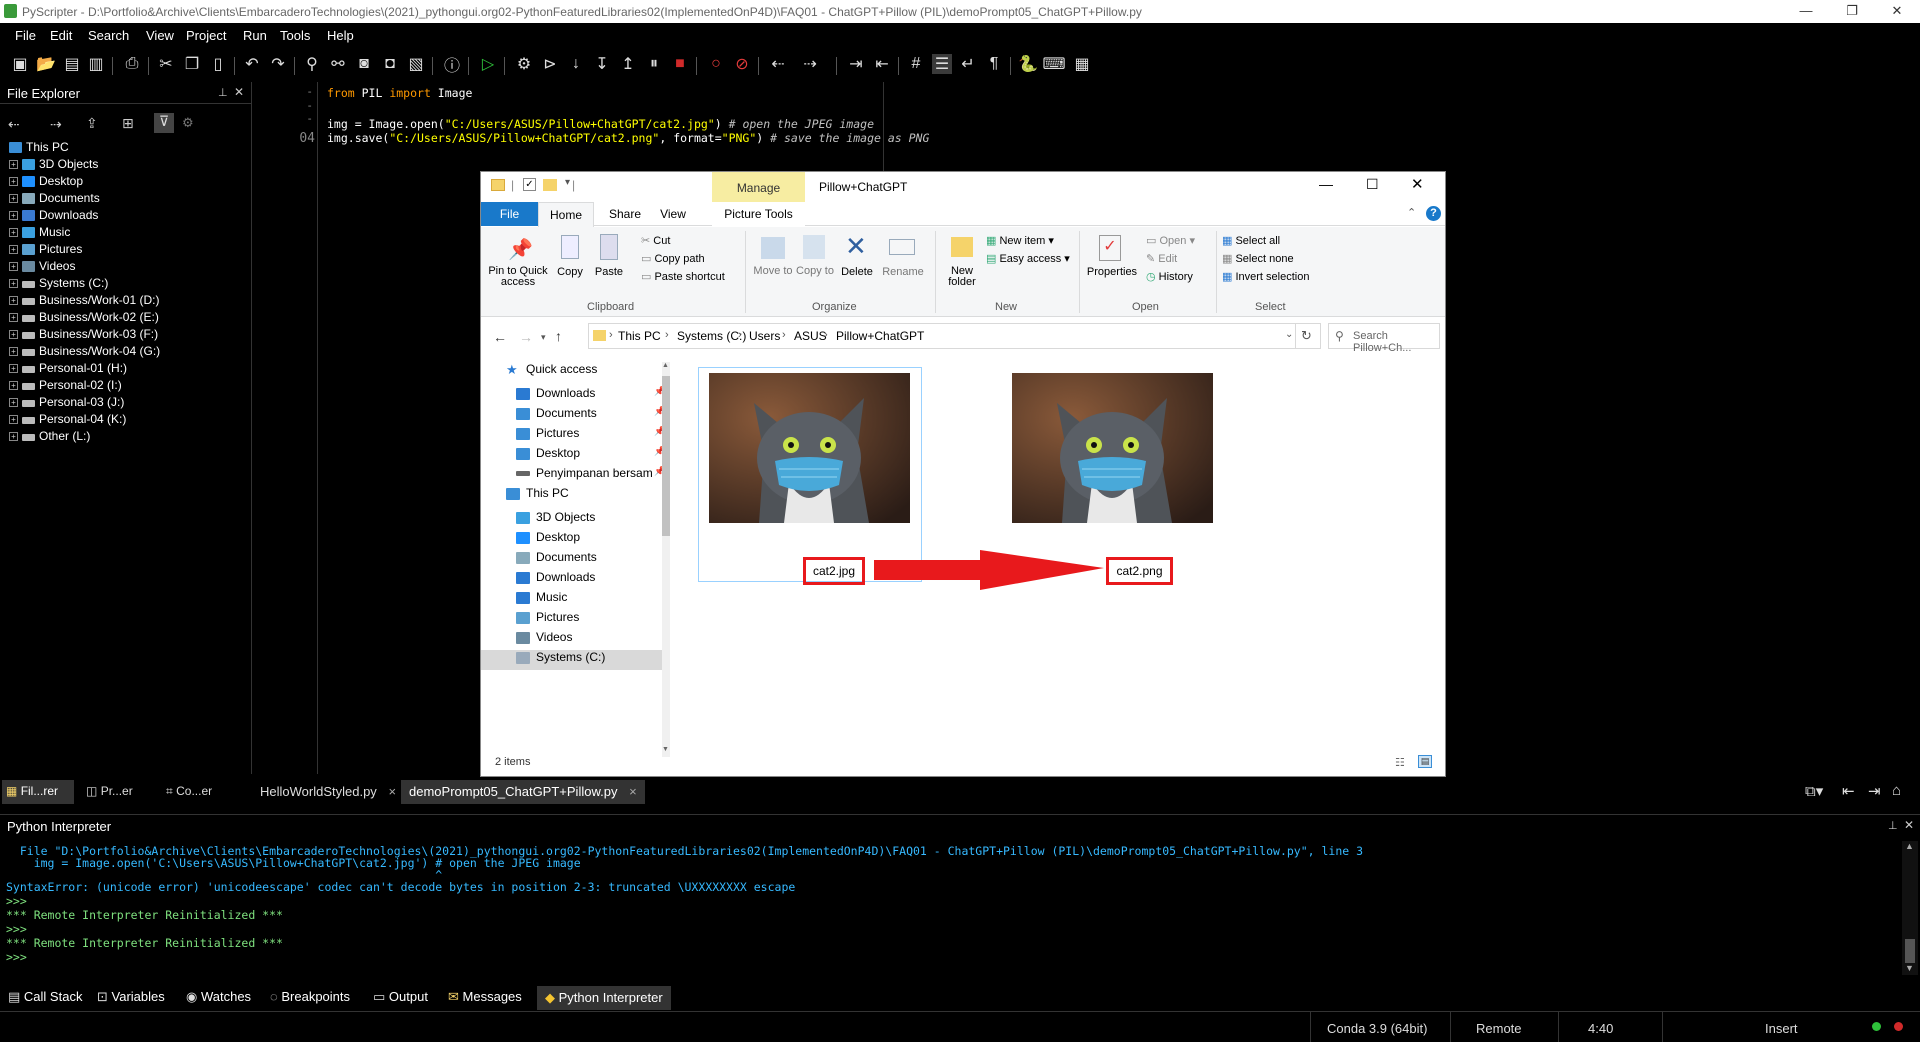 This screenshot has height=1042, width=1920. I want to click on tab-messages: ✉ Messages, so click(485, 997).